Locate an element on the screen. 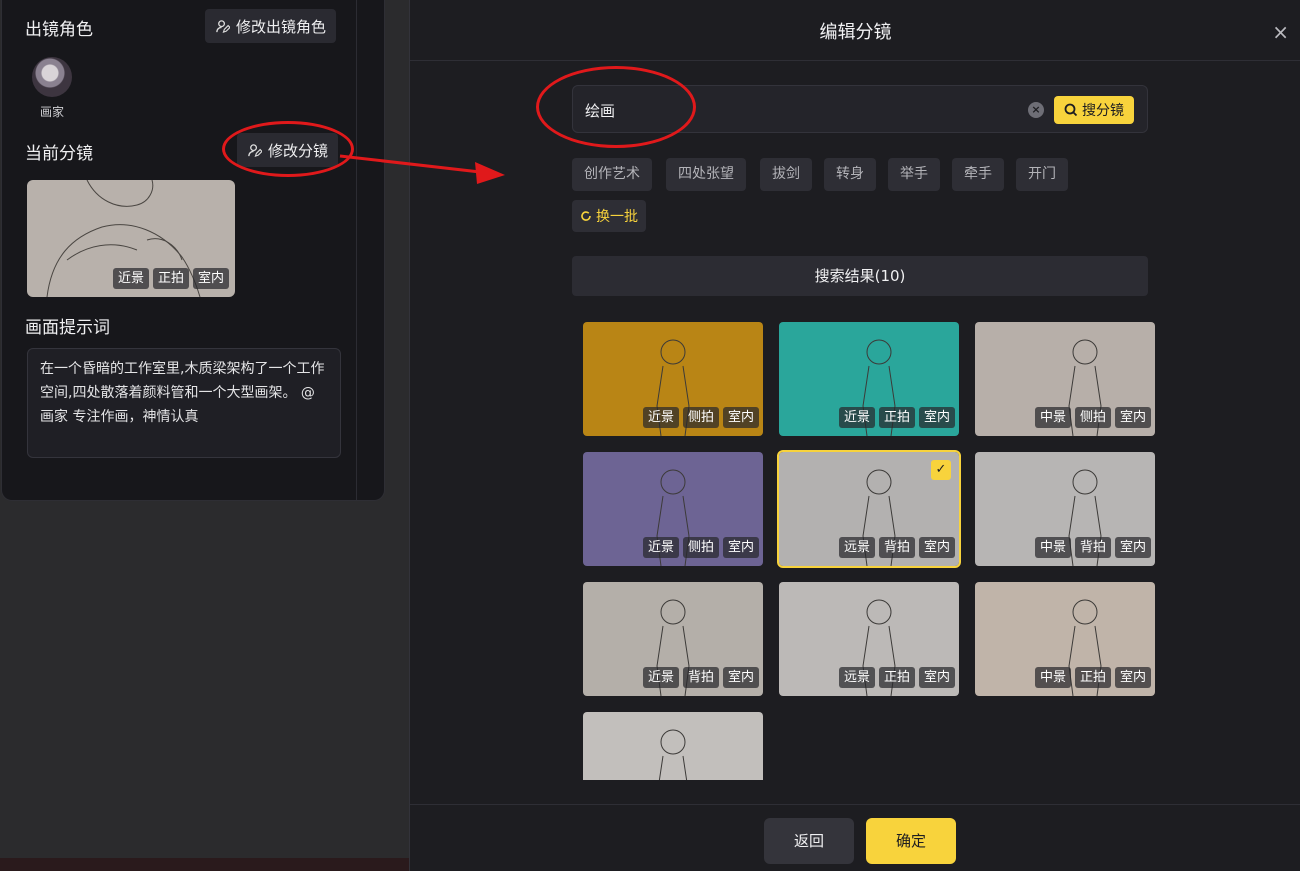  result-card is located at coordinates (673, 746).